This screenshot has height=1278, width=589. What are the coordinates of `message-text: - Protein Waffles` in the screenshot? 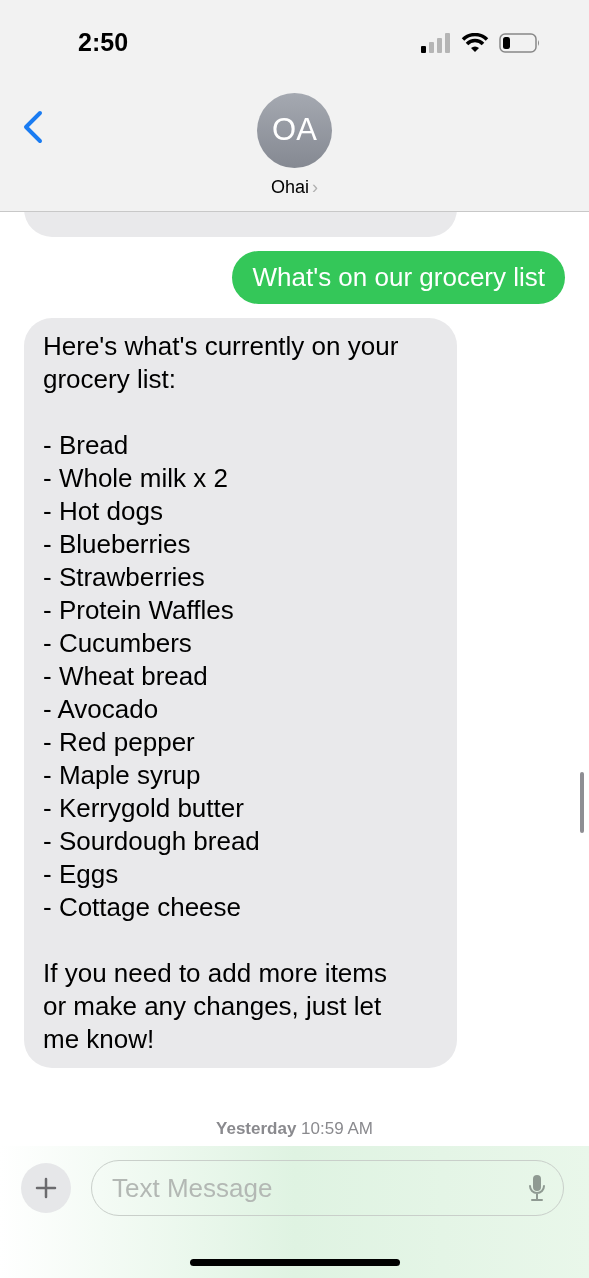 It's located at (139, 610).